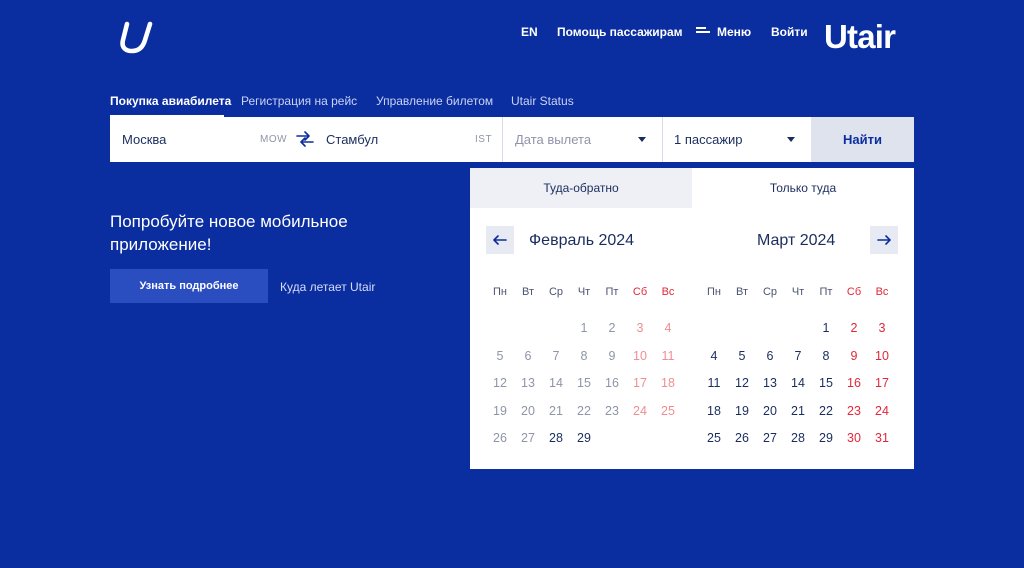  I want to click on calendar-day: 30, so click(854, 438).